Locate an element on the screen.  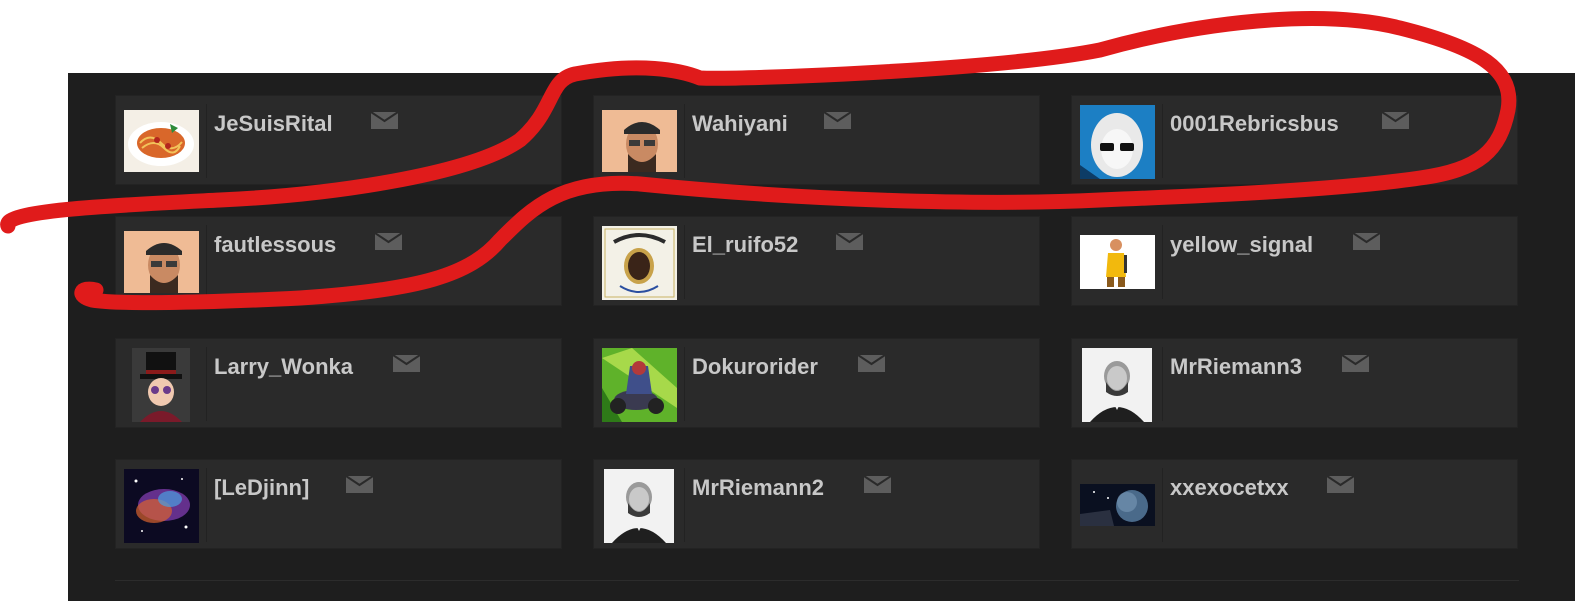
friend-card: Larry_Wonka is located at coordinates (338, 383).